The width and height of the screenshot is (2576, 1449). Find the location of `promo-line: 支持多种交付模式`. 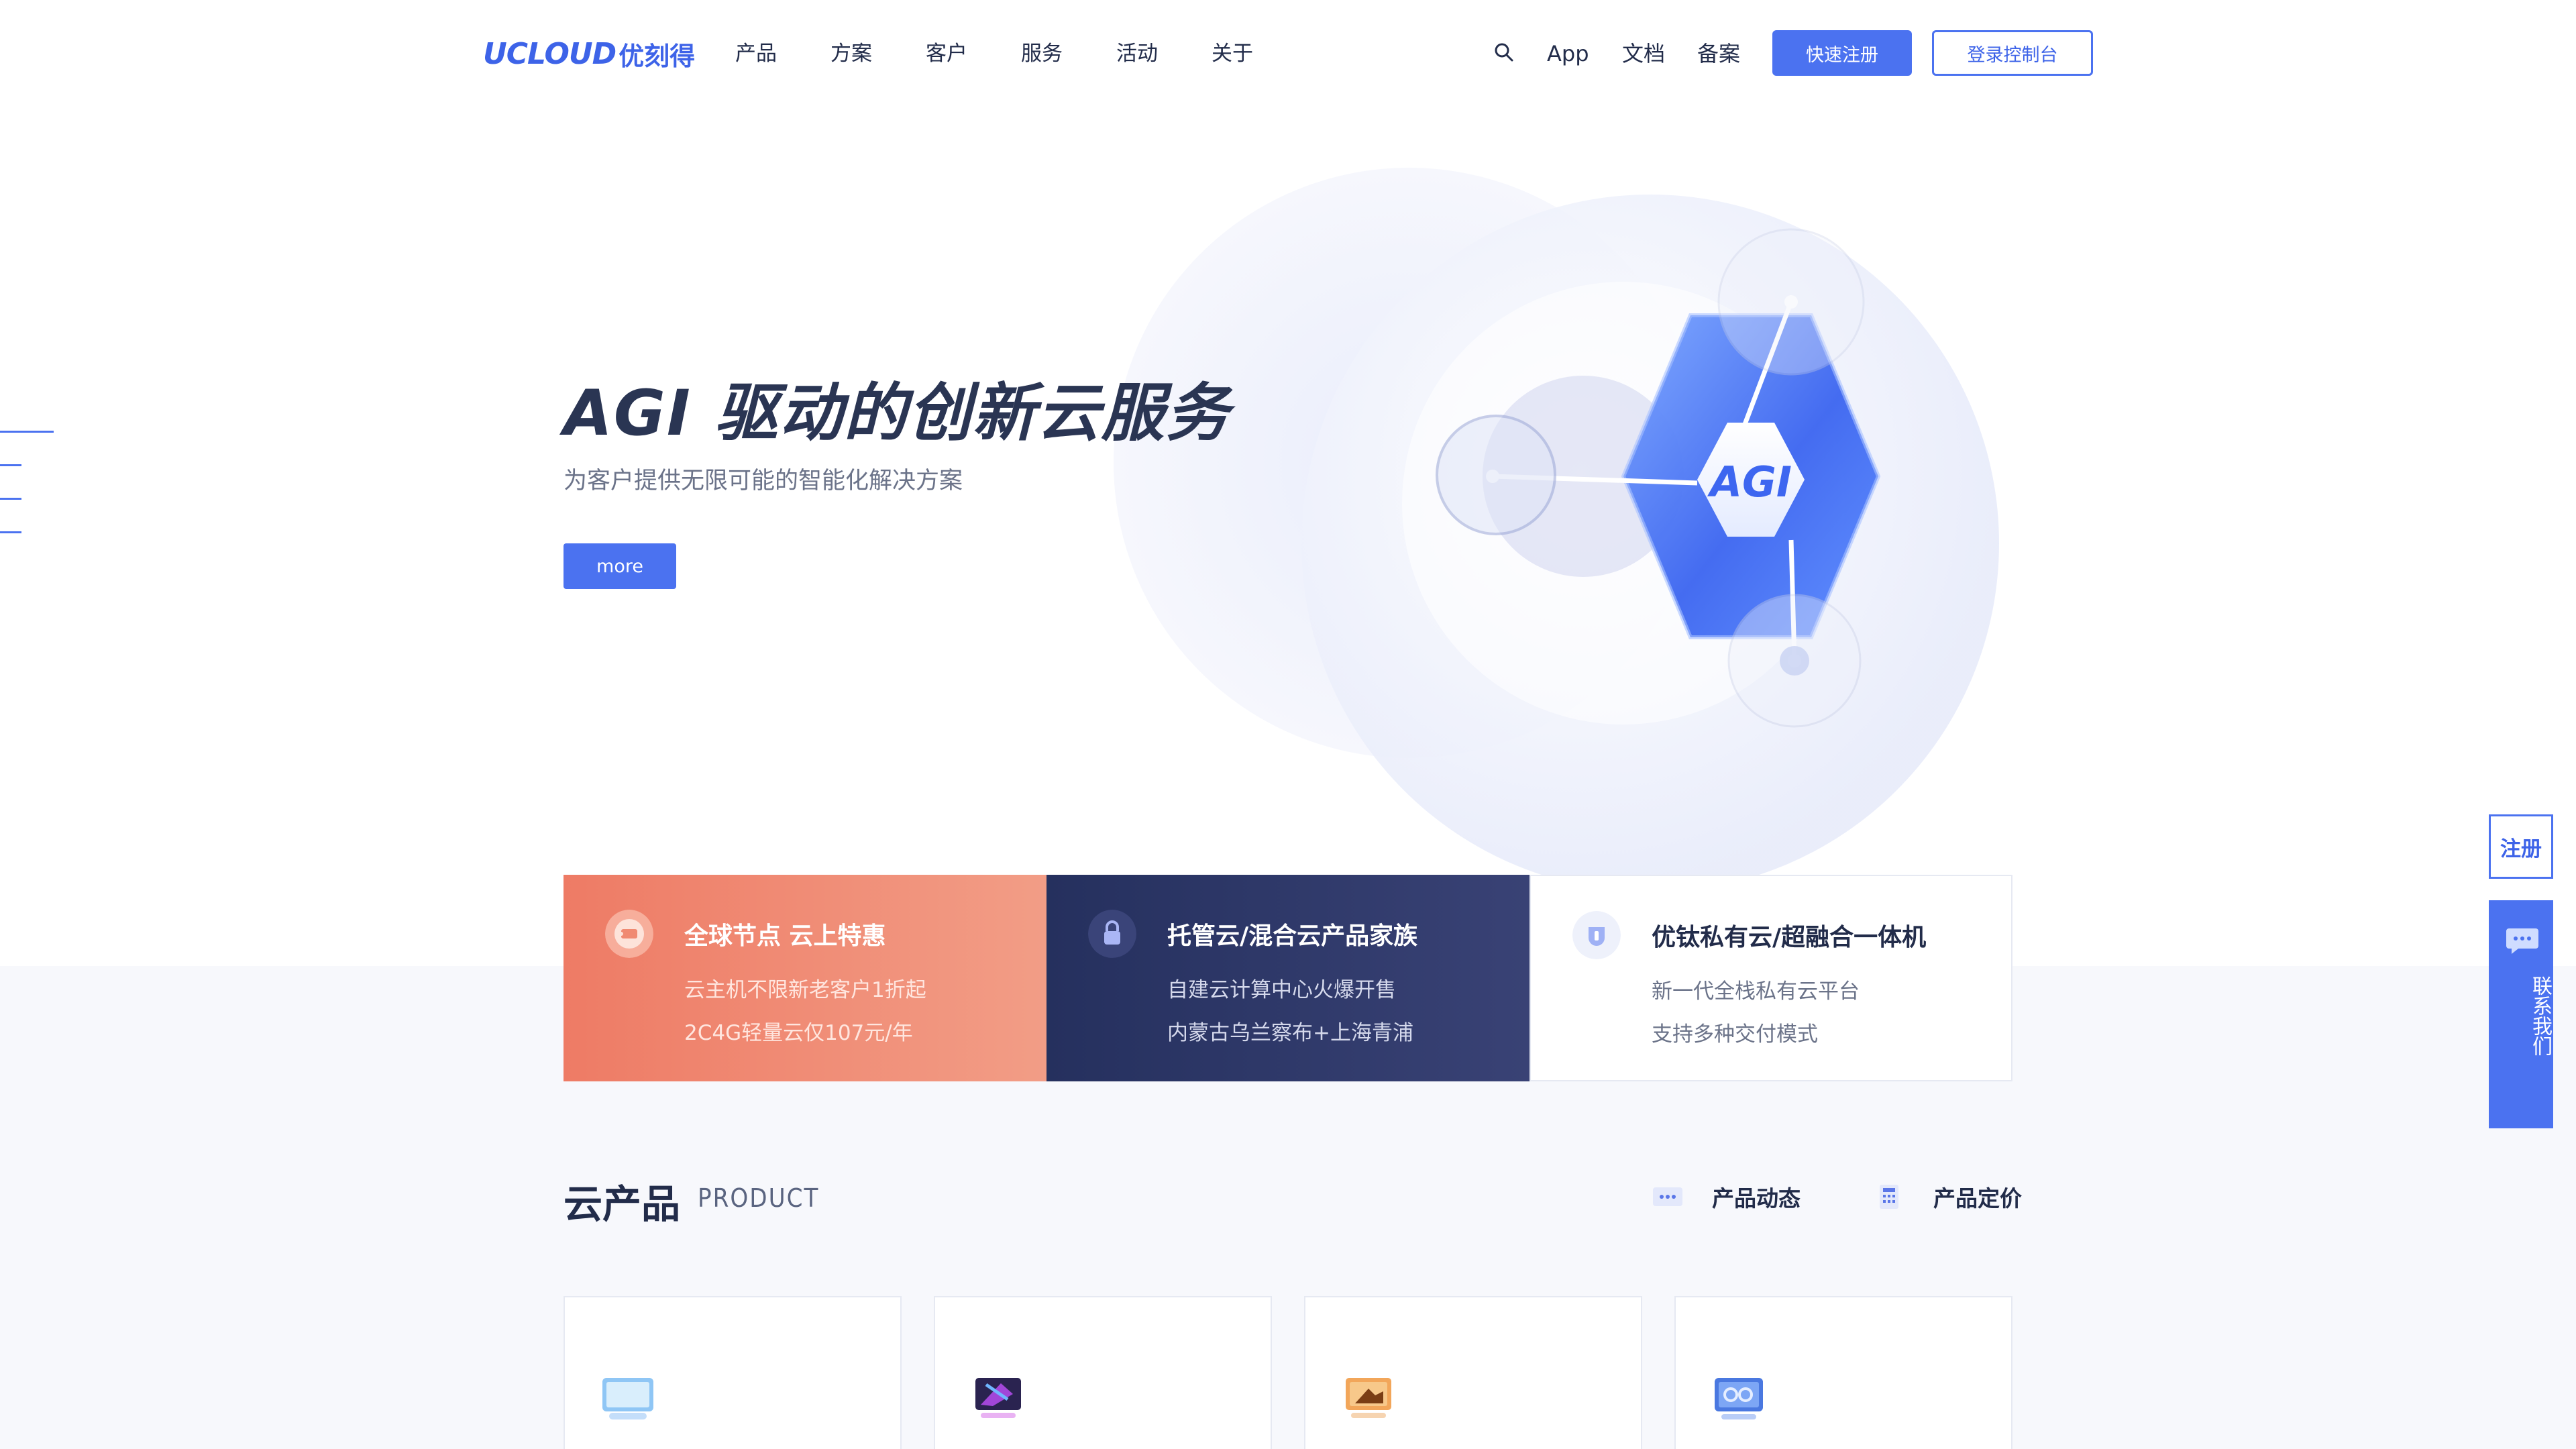

promo-line: 支持多种交付模式 is located at coordinates (1735, 1034).